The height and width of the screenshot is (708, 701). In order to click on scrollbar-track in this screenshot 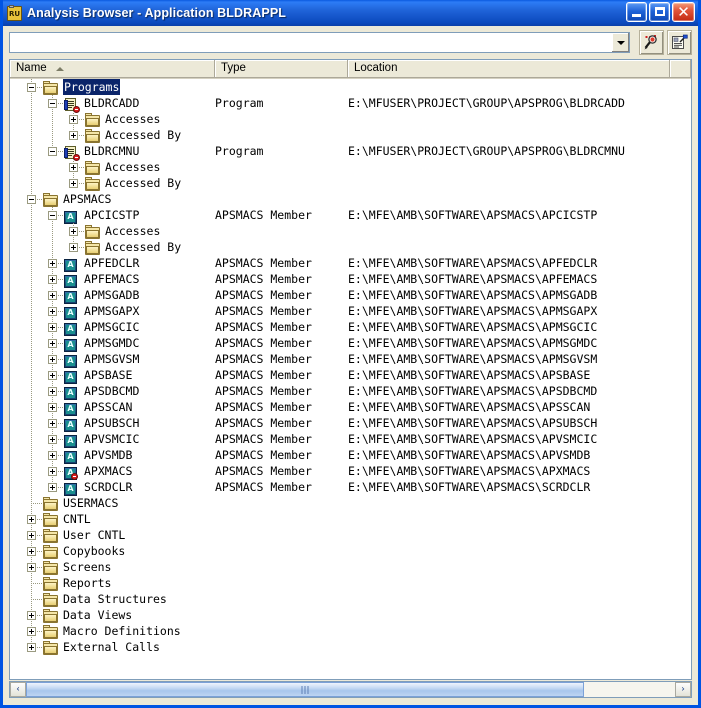, I will do `click(350, 689)`.